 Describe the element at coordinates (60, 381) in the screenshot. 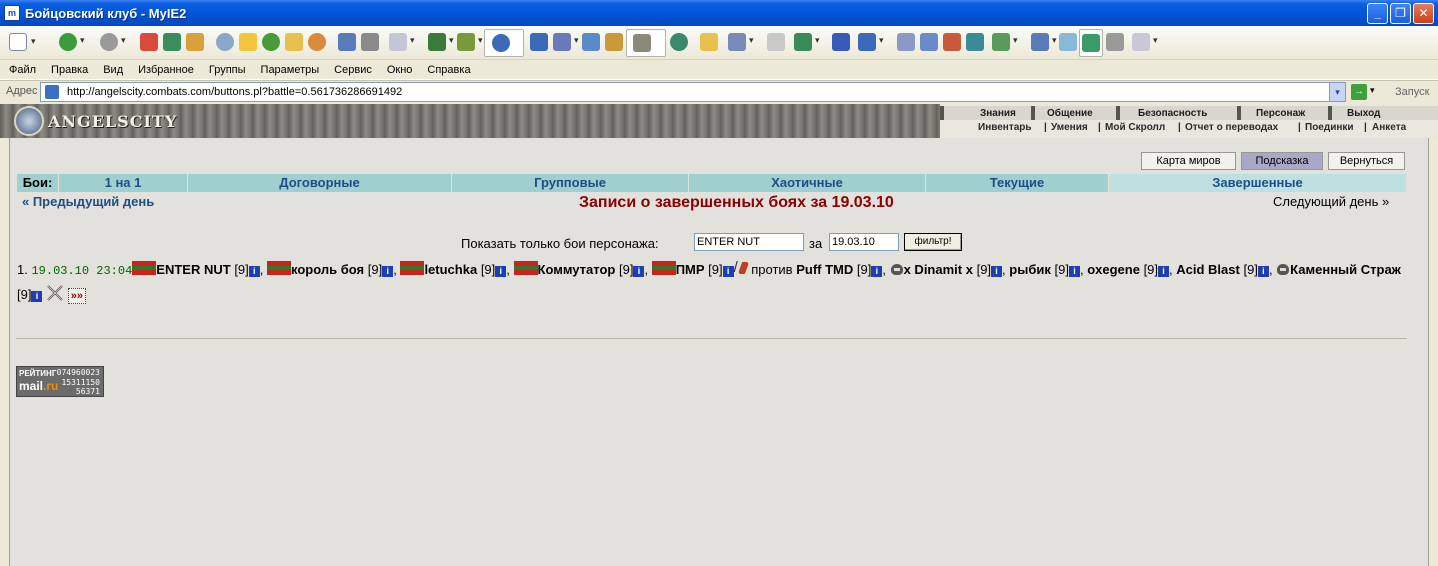

I see `rating-counter: РЕЙТИНГ mail.ru 074960023 15311150 56371` at that location.